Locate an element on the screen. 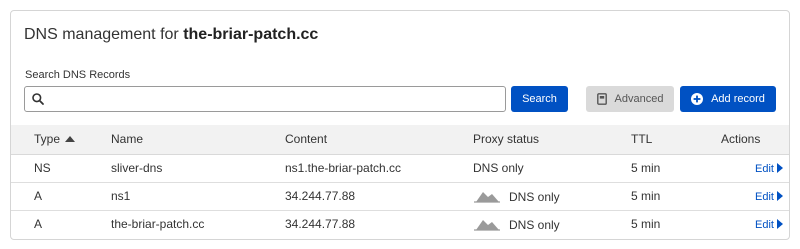  column-header-type: Type is located at coordinates (54, 140).